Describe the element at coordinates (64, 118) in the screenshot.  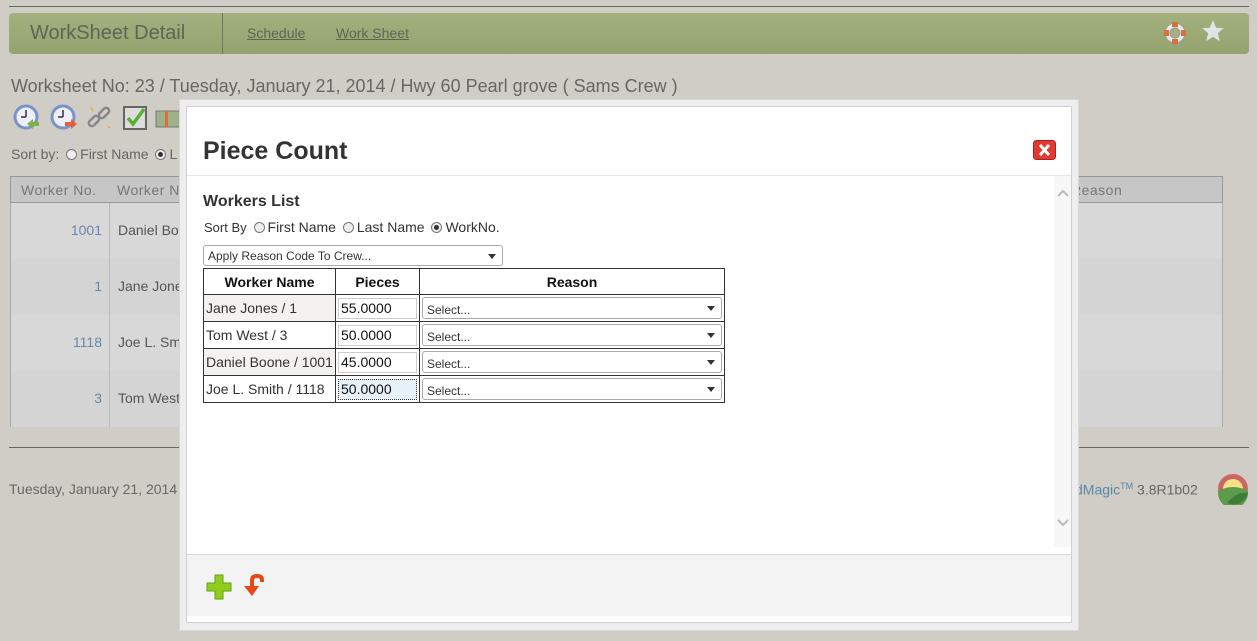
I see `clock-out-icon` at that location.